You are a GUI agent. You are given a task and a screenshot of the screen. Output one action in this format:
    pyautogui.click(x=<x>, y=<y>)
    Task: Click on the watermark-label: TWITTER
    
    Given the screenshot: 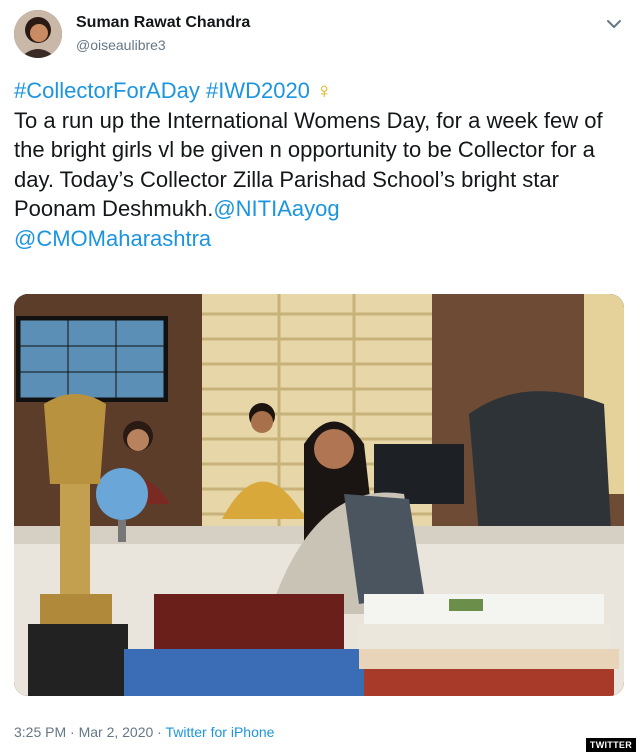 What is the action you would take?
    pyautogui.click(x=610, y=745)
    